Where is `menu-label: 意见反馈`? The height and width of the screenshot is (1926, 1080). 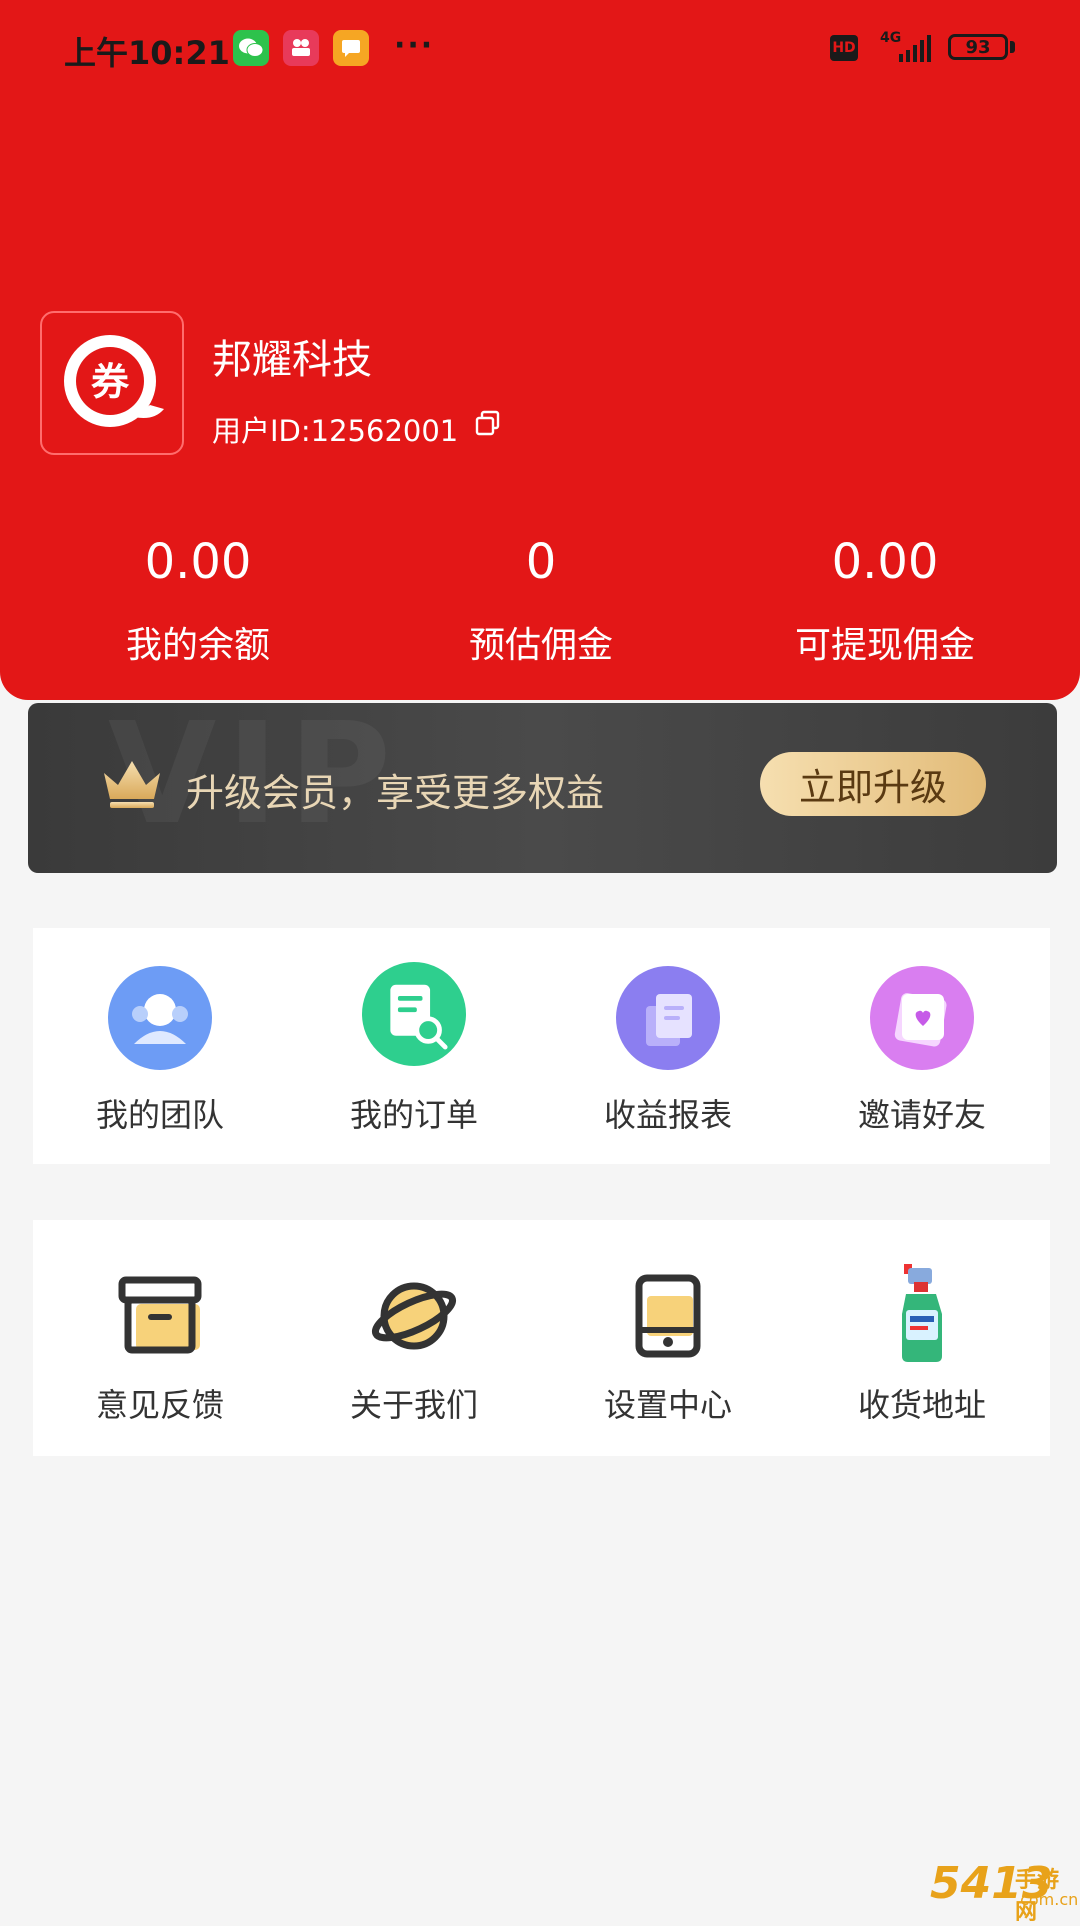
menu-label: 意见反馈 is located at coordinates (159, 1405).